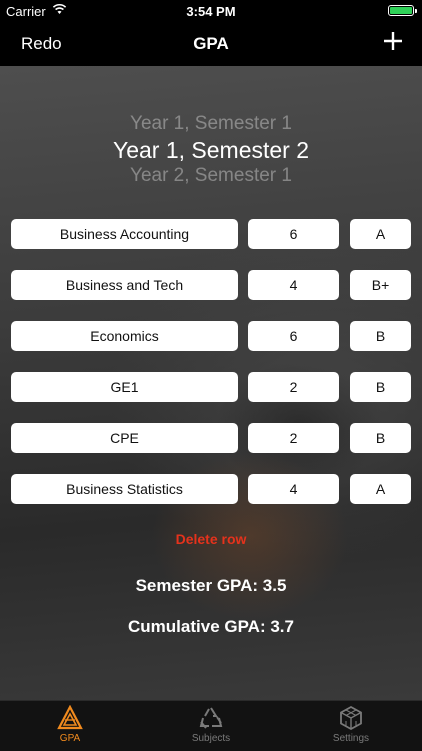 Image resolution: width=422 pixels, height=751 pixels. I want to click on tab-settings-label: Settings, so click(351, 738).